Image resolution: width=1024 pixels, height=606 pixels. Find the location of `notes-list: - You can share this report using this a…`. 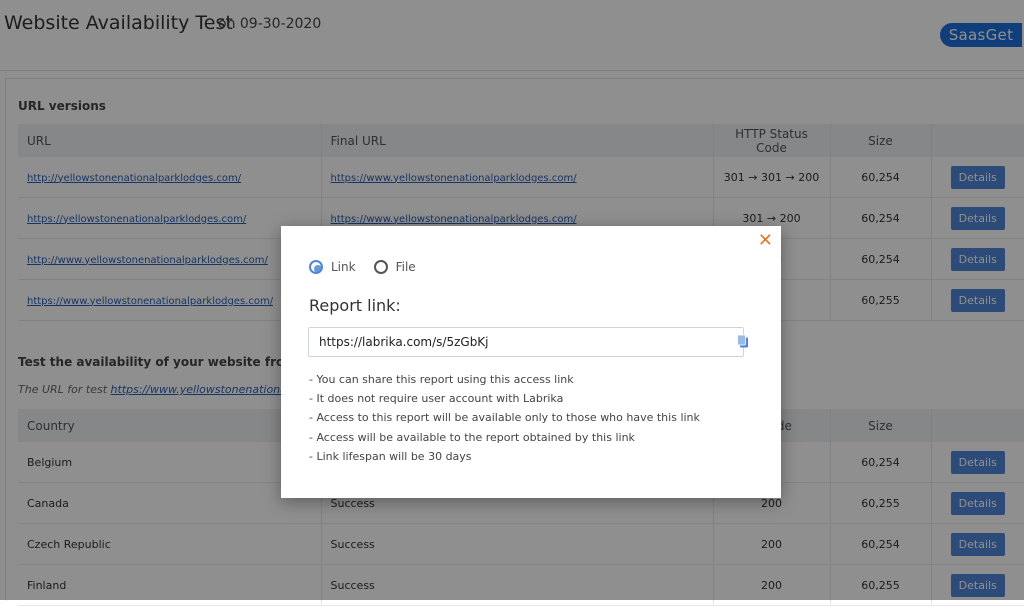

notes-list: - You can share this report using this a… is located at coordinates (504, 418).